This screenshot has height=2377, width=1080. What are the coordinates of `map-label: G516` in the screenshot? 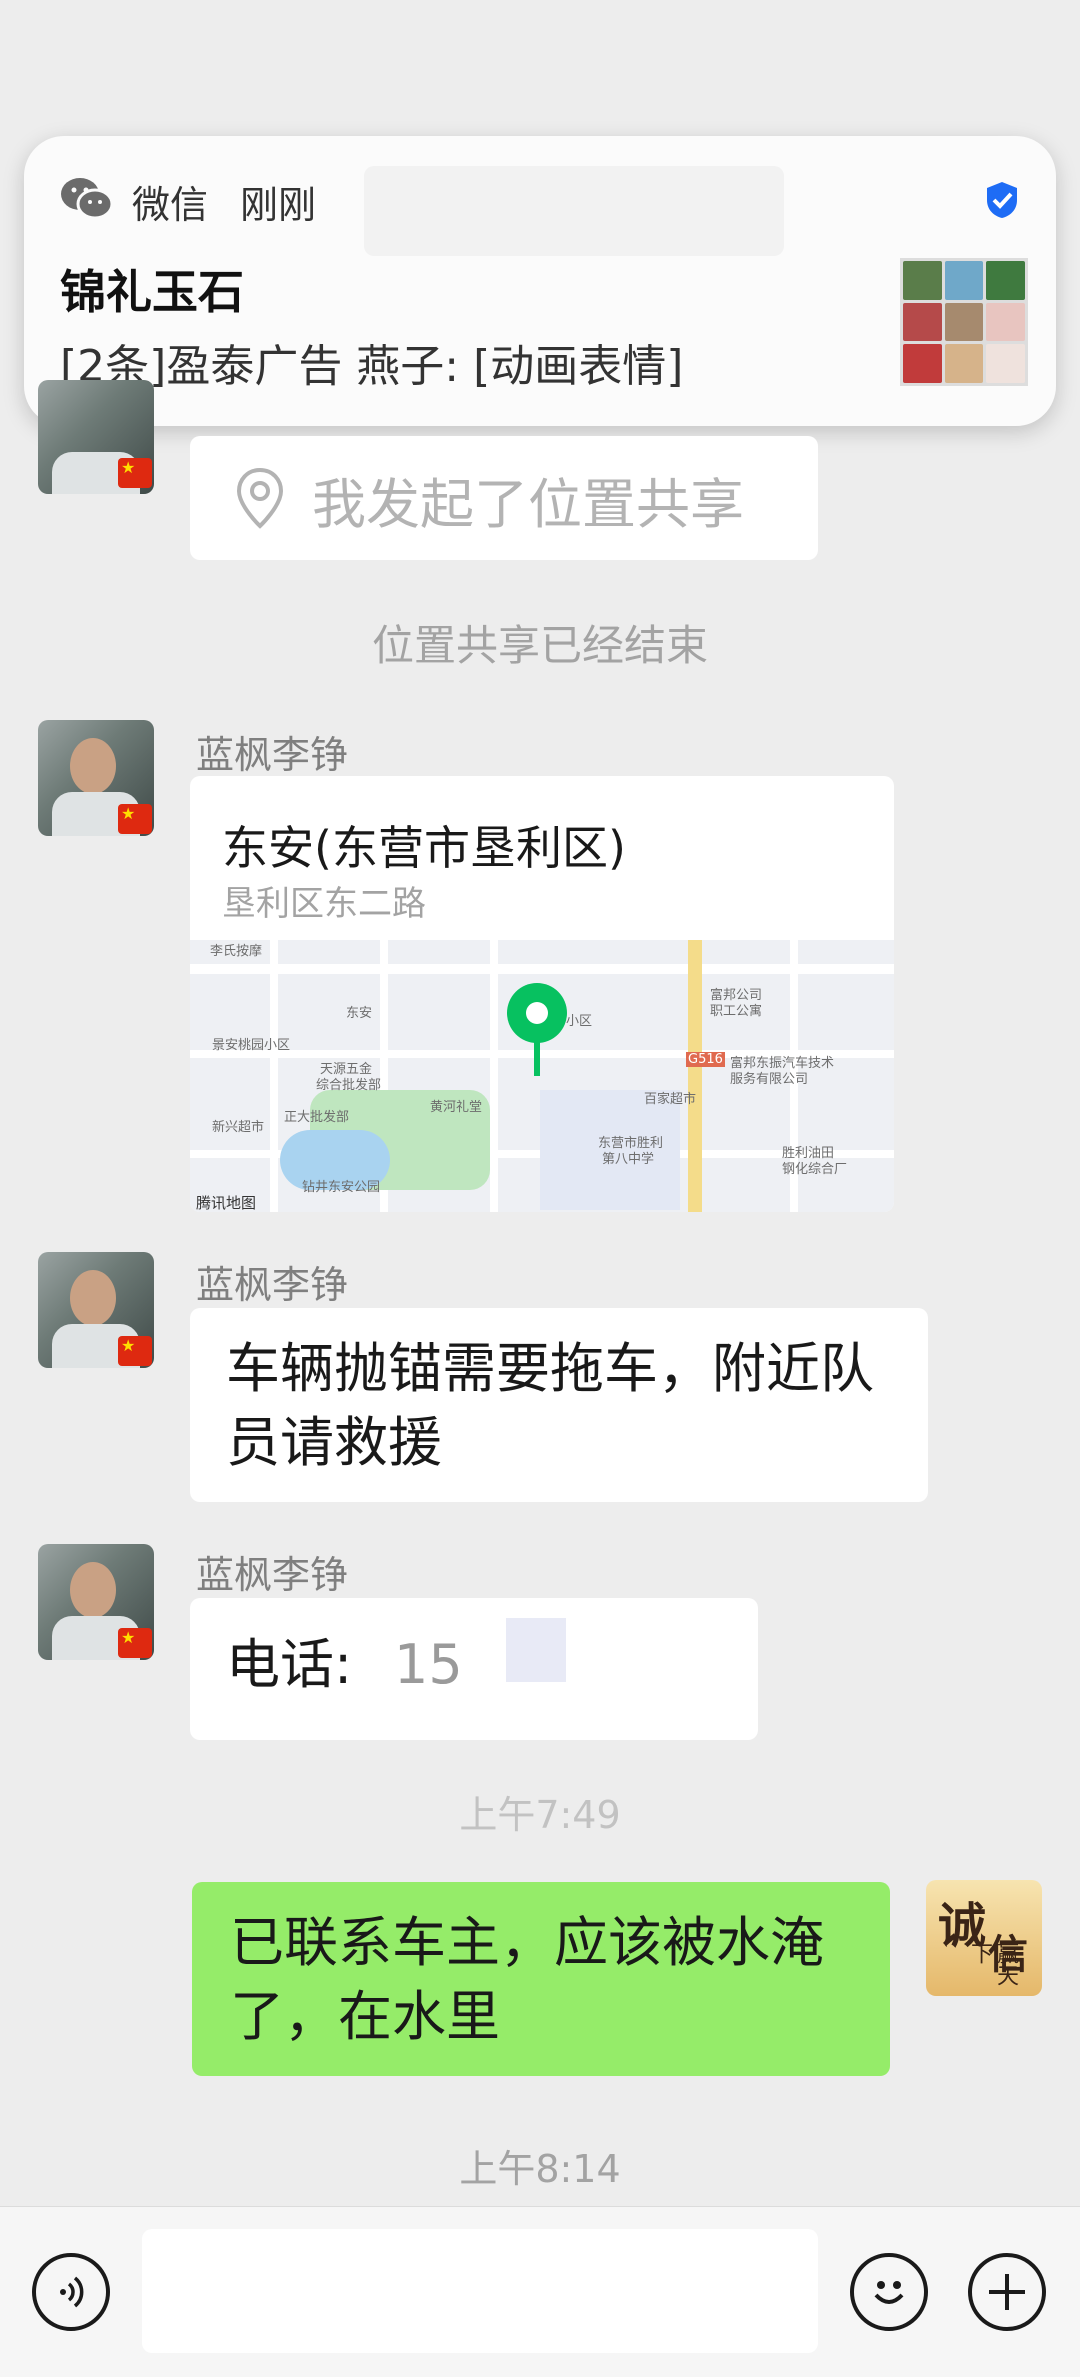 It's located at (705, 1059).